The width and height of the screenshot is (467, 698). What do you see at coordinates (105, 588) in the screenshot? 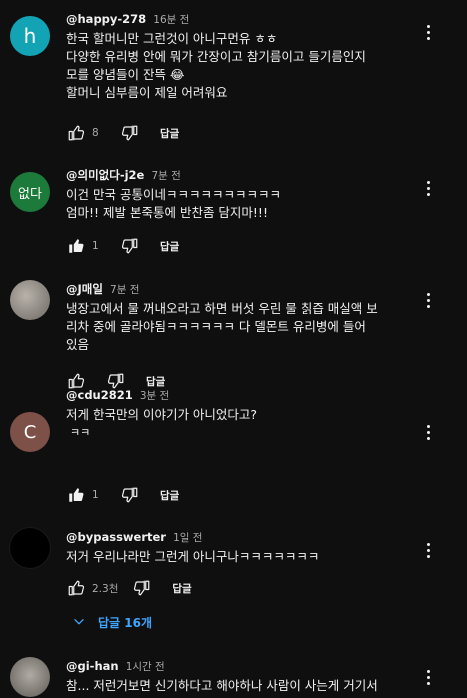
I see `like-count: 2.3천` at bounding box center [105, 588].